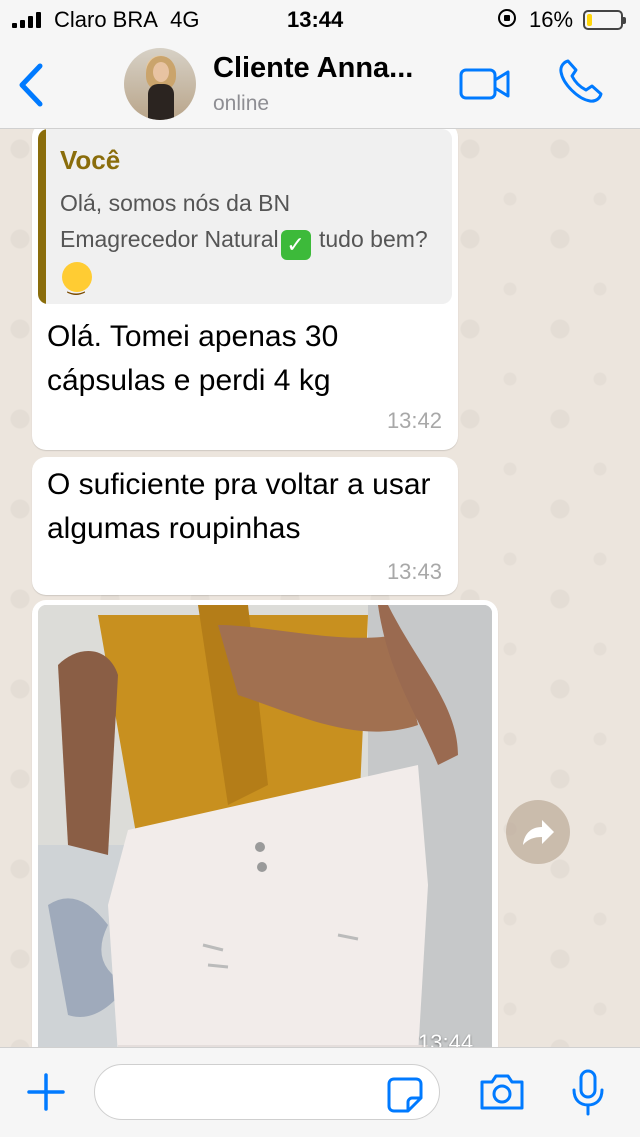 The image size is (640, 1137). I want to click on message-time: 13:43, so click(414, 571).